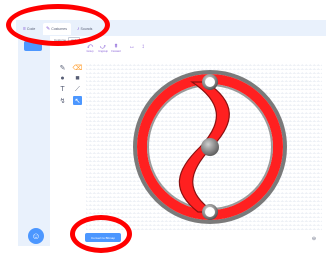 This screenshot has width=326, height=253. Describe the element at coordinates (210, 212) in the screenshot. I see `bottom-pin-hole` at that location.